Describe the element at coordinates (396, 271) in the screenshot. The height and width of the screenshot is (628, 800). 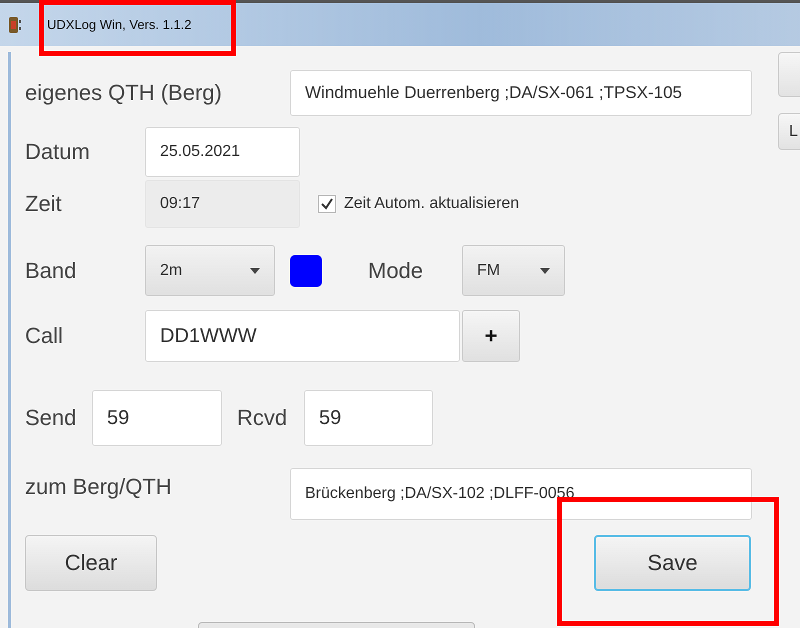
I see `field-label: Mode` at that location.